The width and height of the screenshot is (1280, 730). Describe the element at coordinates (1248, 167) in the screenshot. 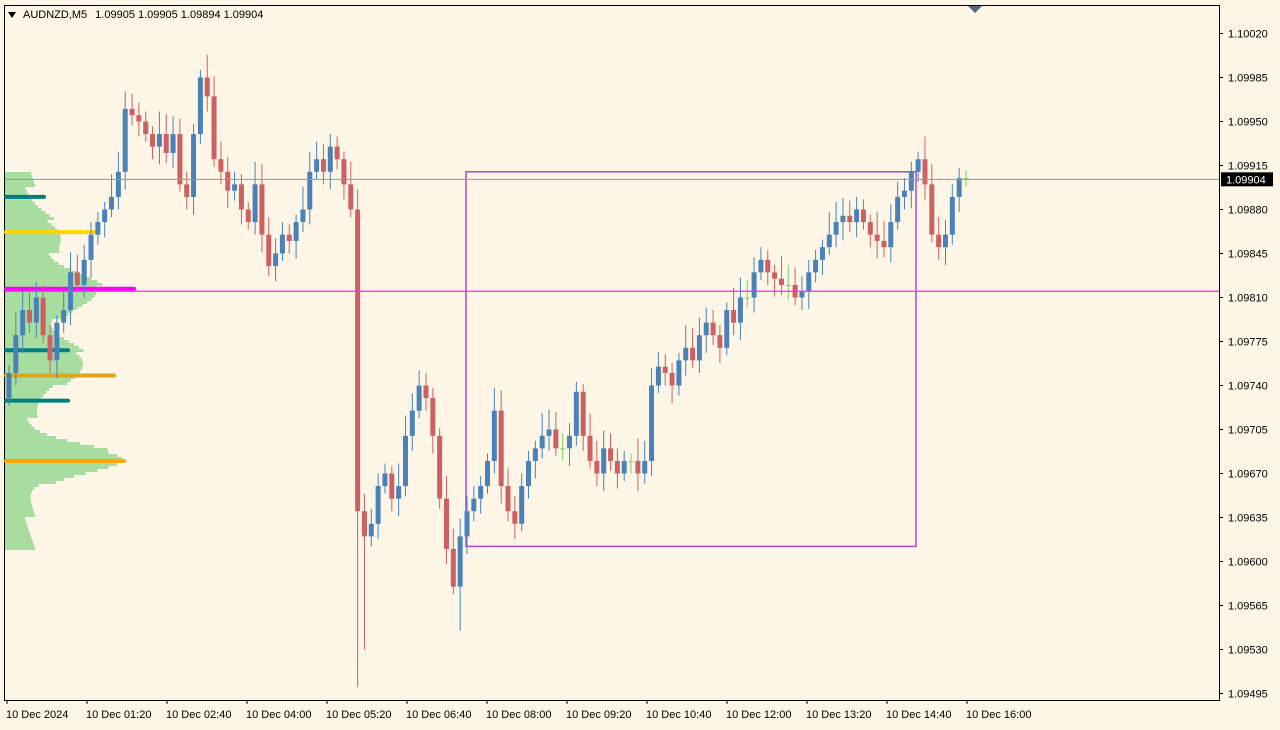

I see `y-tick-label: 1.09915` at that location.